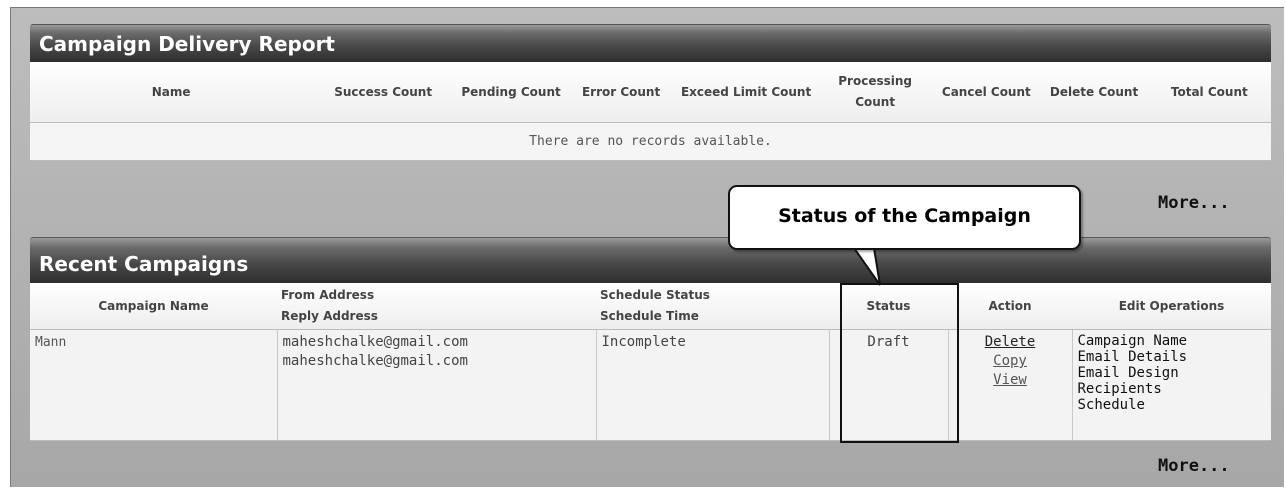 This screenshot has height=489, width=1286. I want to click on column-header-schedule-status: Schedule Status, so click(655, 295).